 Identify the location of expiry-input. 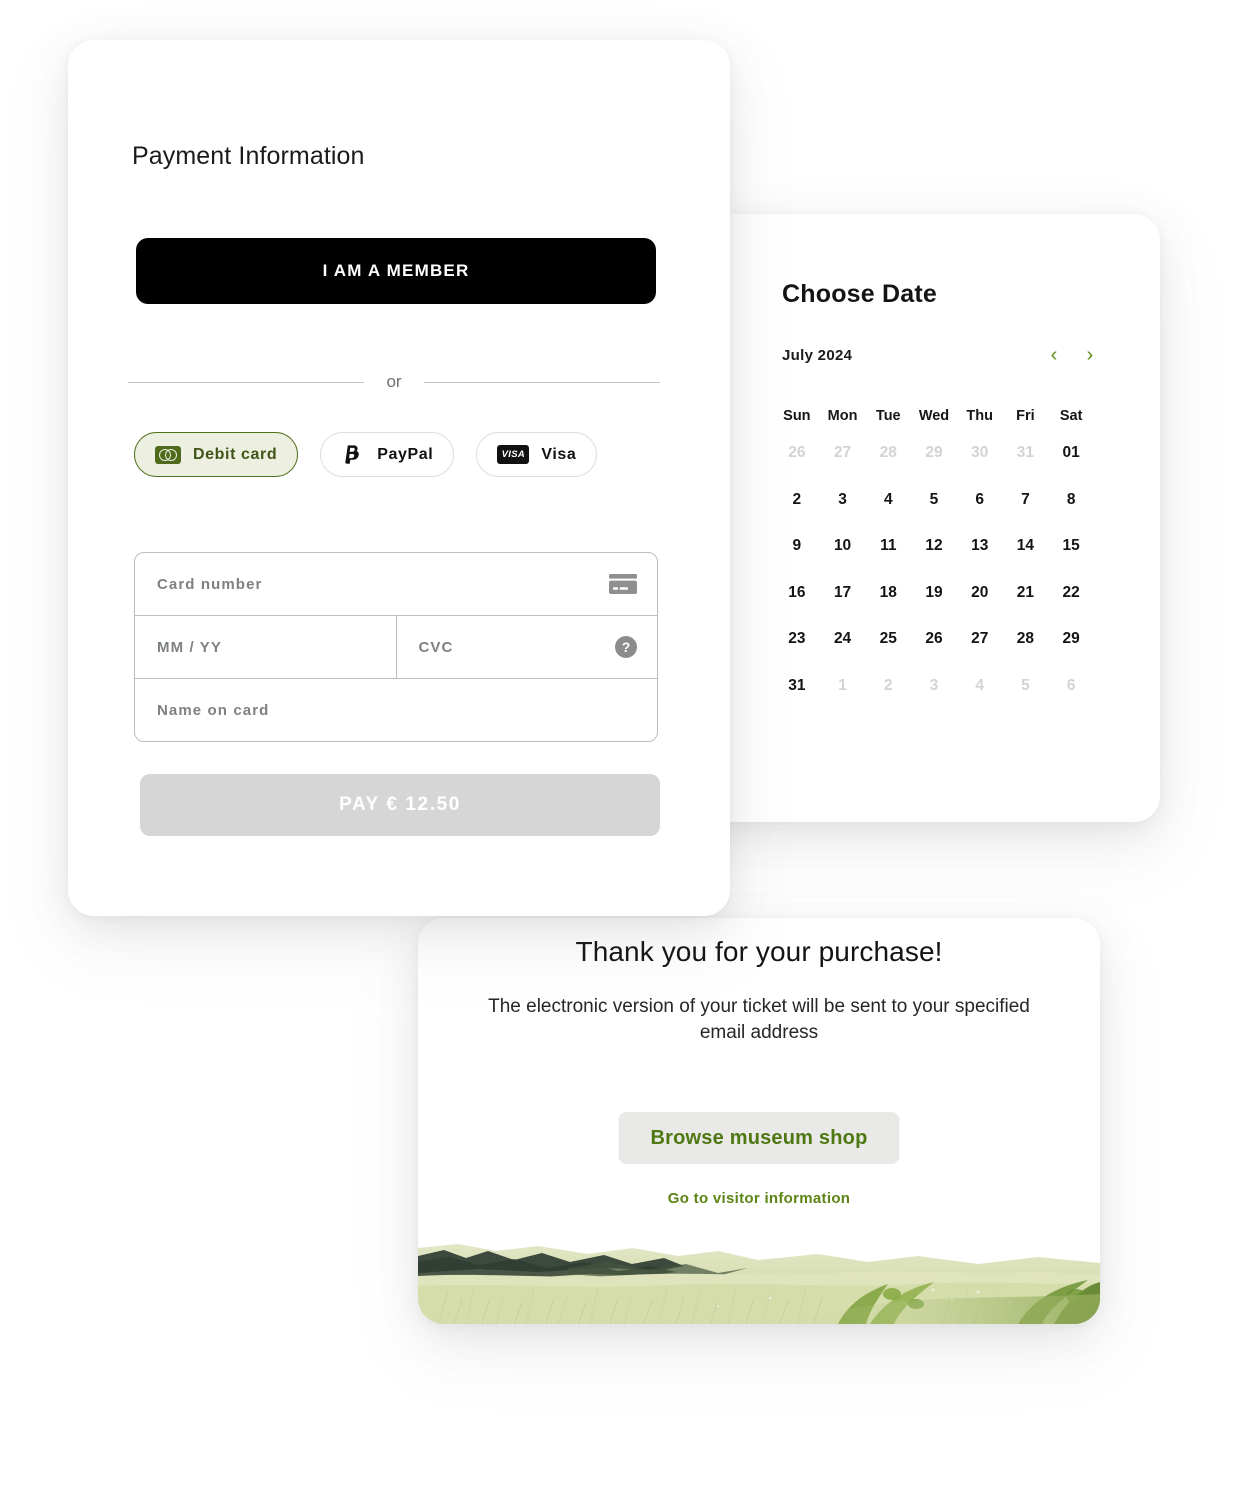
(265, 647).